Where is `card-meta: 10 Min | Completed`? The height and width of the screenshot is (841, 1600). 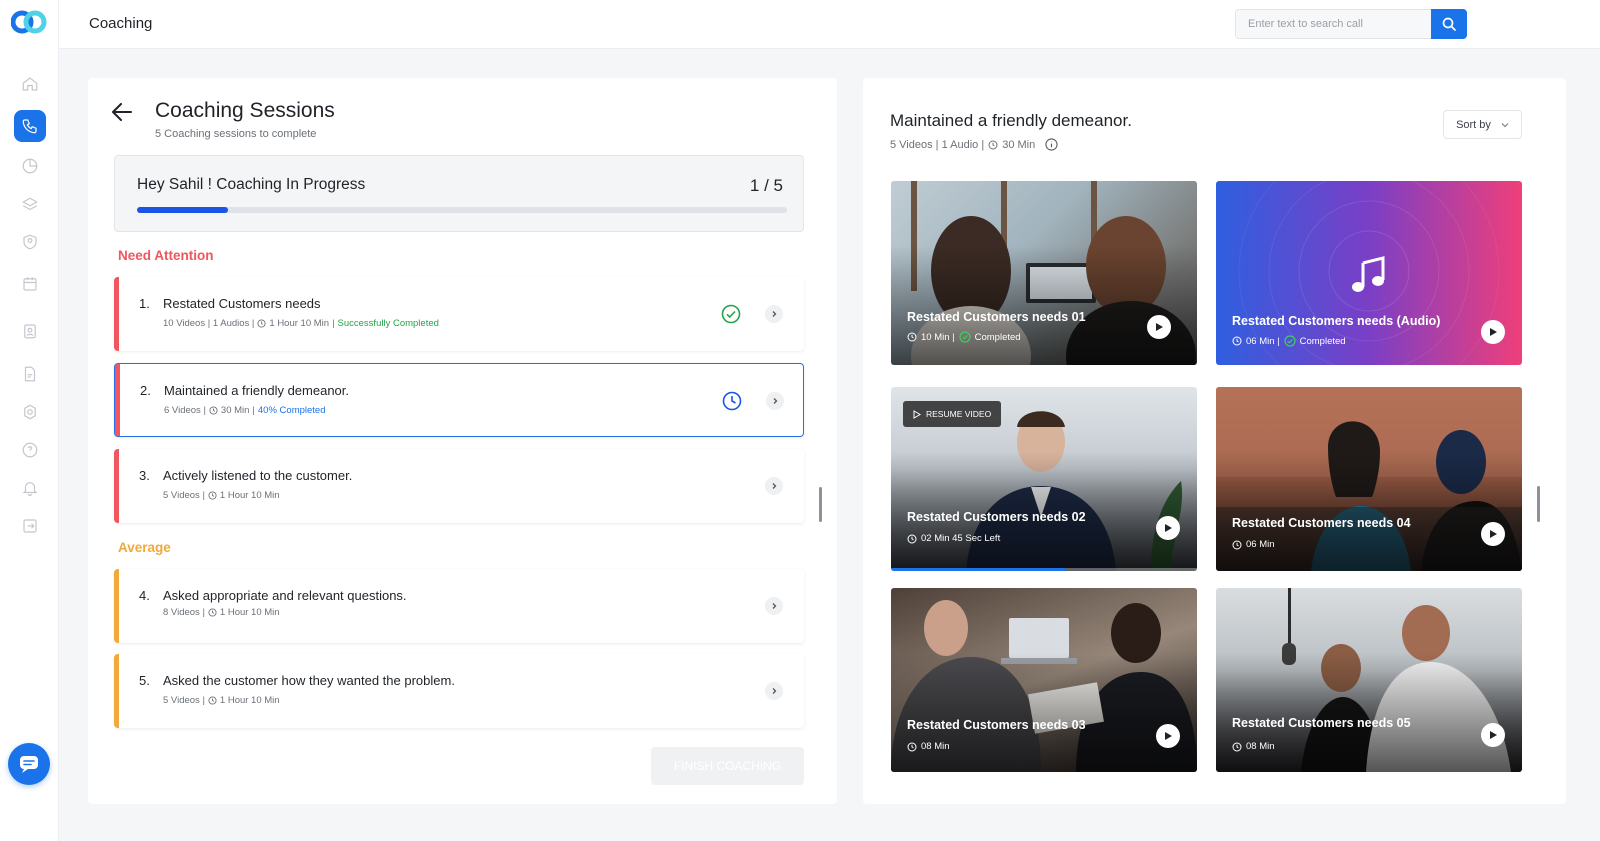 card-meta: 10 Min | Completed is located at coordinates (964, 337).